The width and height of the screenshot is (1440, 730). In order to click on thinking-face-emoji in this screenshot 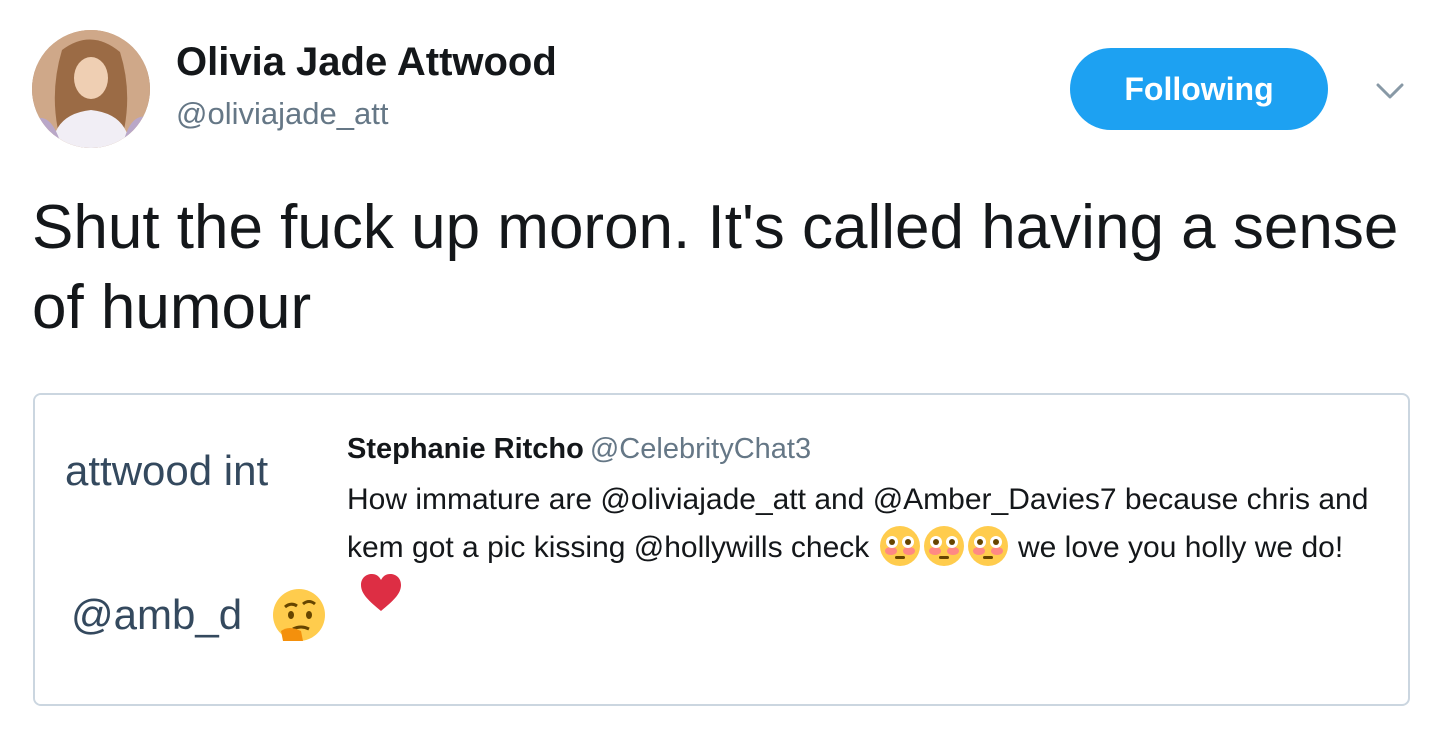, I will do `click(299, 615)`.